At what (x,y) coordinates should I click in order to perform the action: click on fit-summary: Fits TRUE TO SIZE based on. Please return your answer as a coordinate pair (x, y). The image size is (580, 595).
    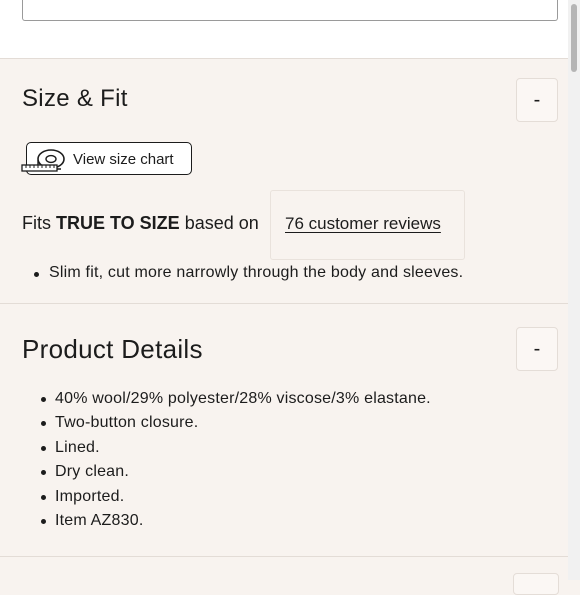
    Looking at the image, I should click on (140, 223).